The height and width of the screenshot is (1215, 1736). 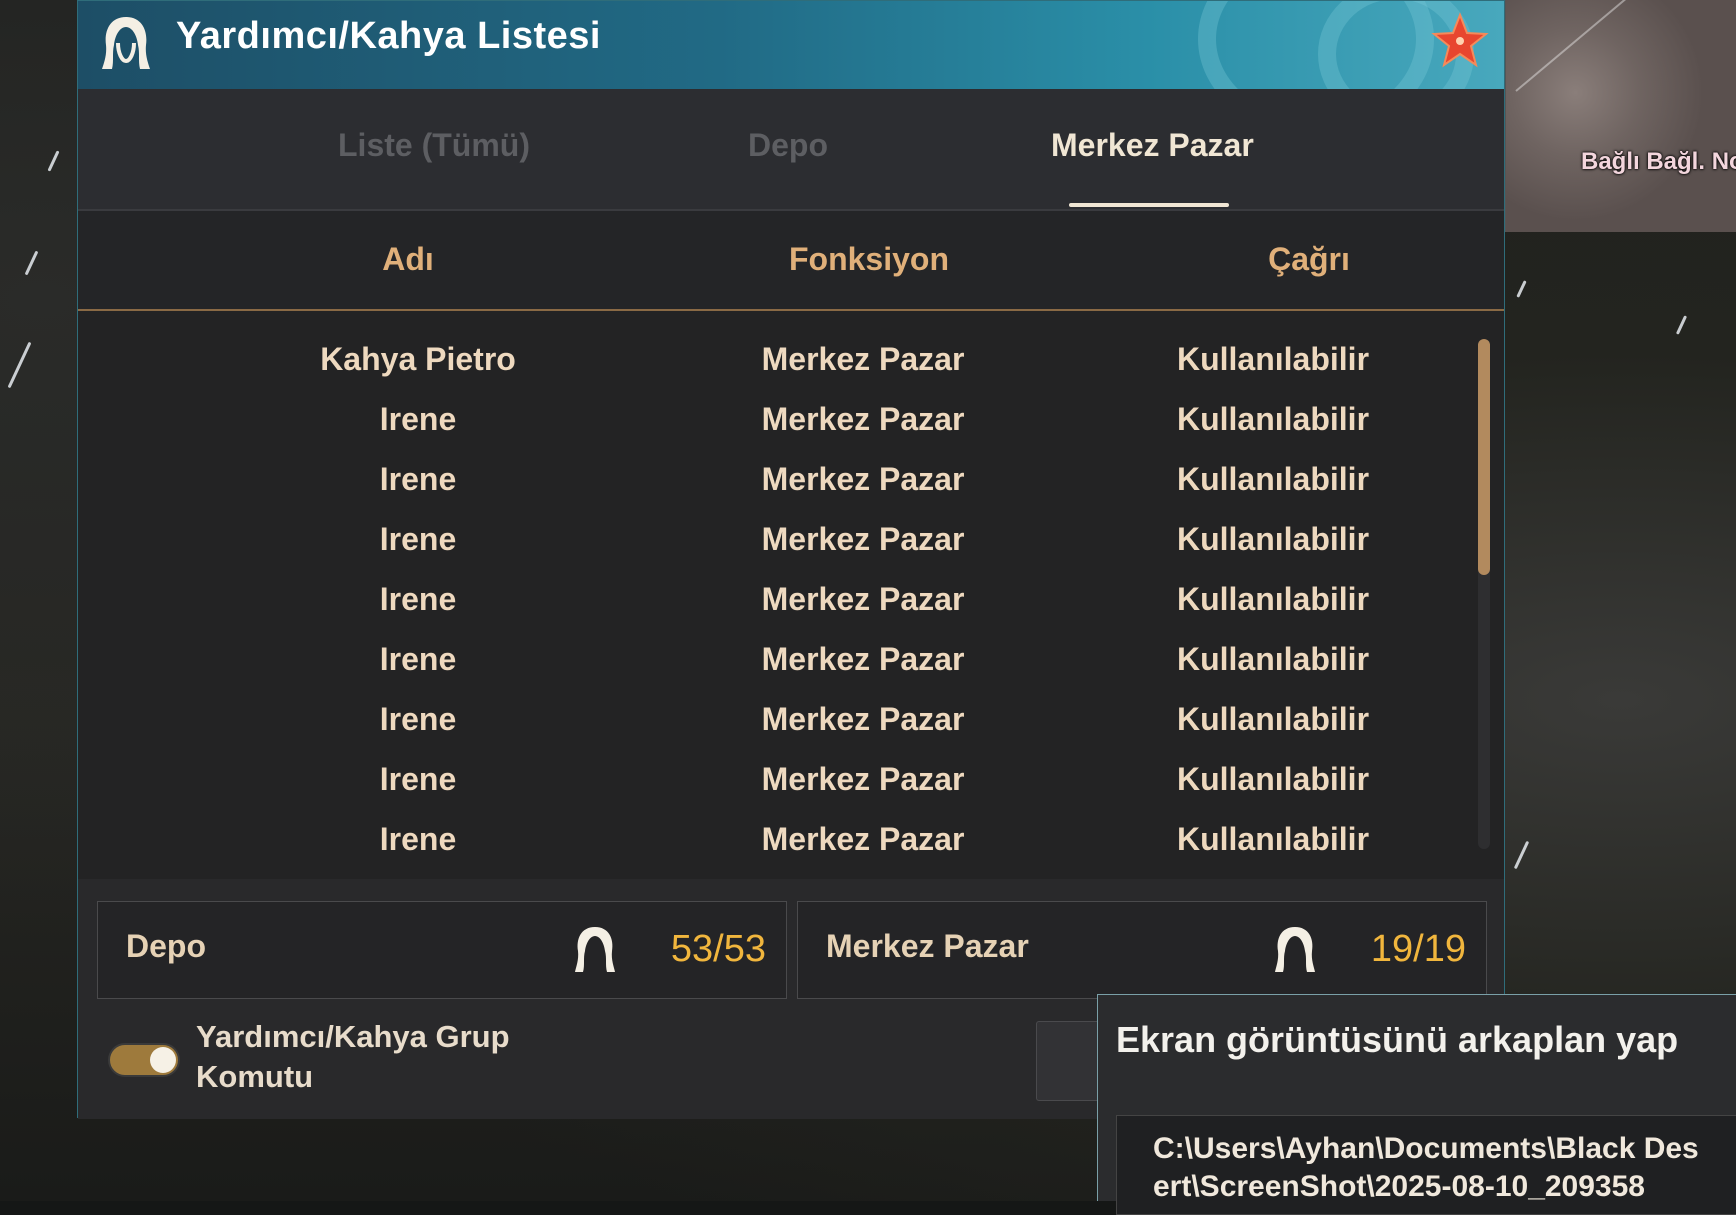 I want to click on tab-bar: Liste (Tümü) Depo Merkez Pazar, so click(x=791, y=150).